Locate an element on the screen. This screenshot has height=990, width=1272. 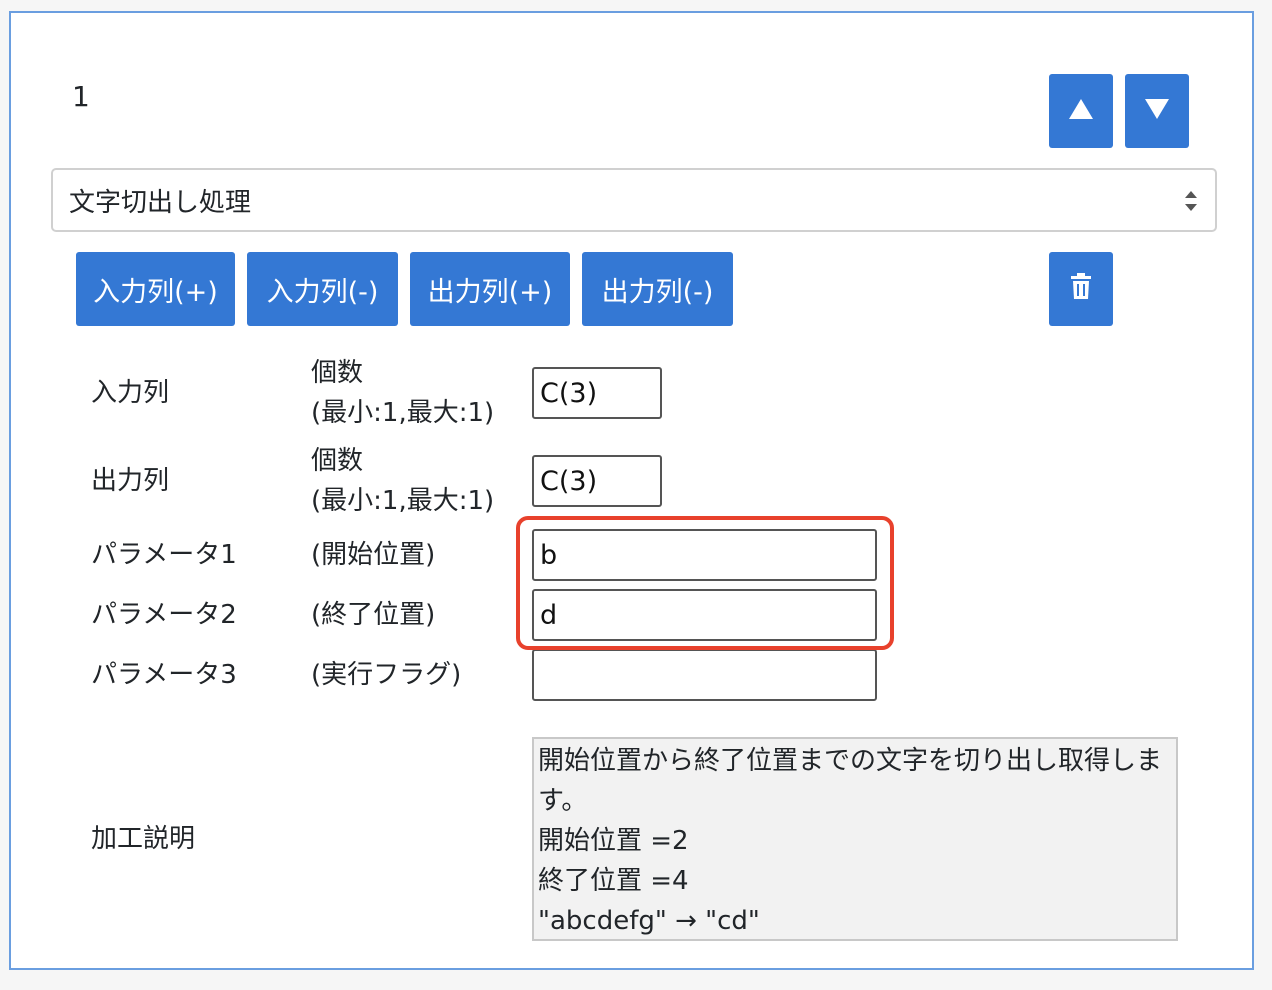
triangle-down-icon is located at coordinates (1157, 111).